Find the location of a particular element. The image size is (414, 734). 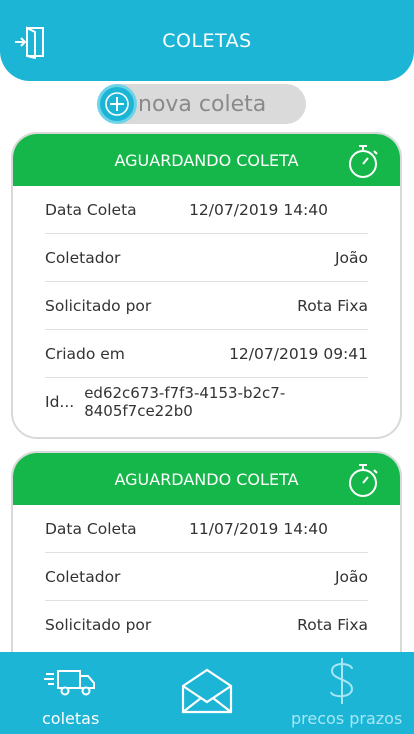

truck-icon is located at coordinates (69, 683).